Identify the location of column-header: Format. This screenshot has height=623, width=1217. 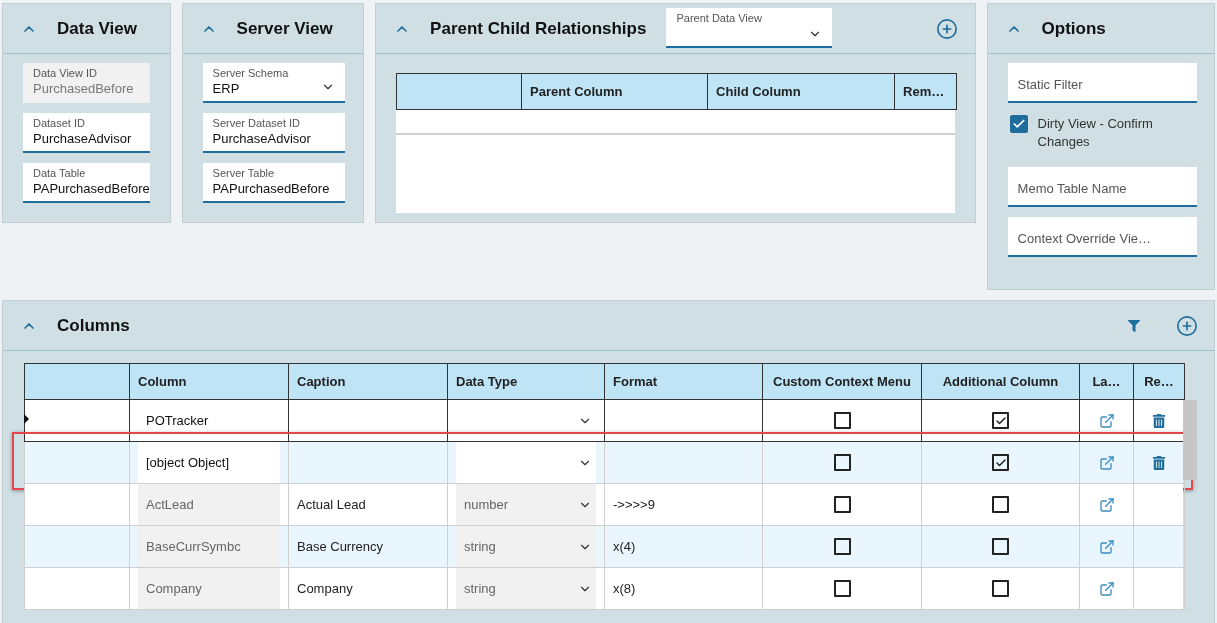
(683, 381).